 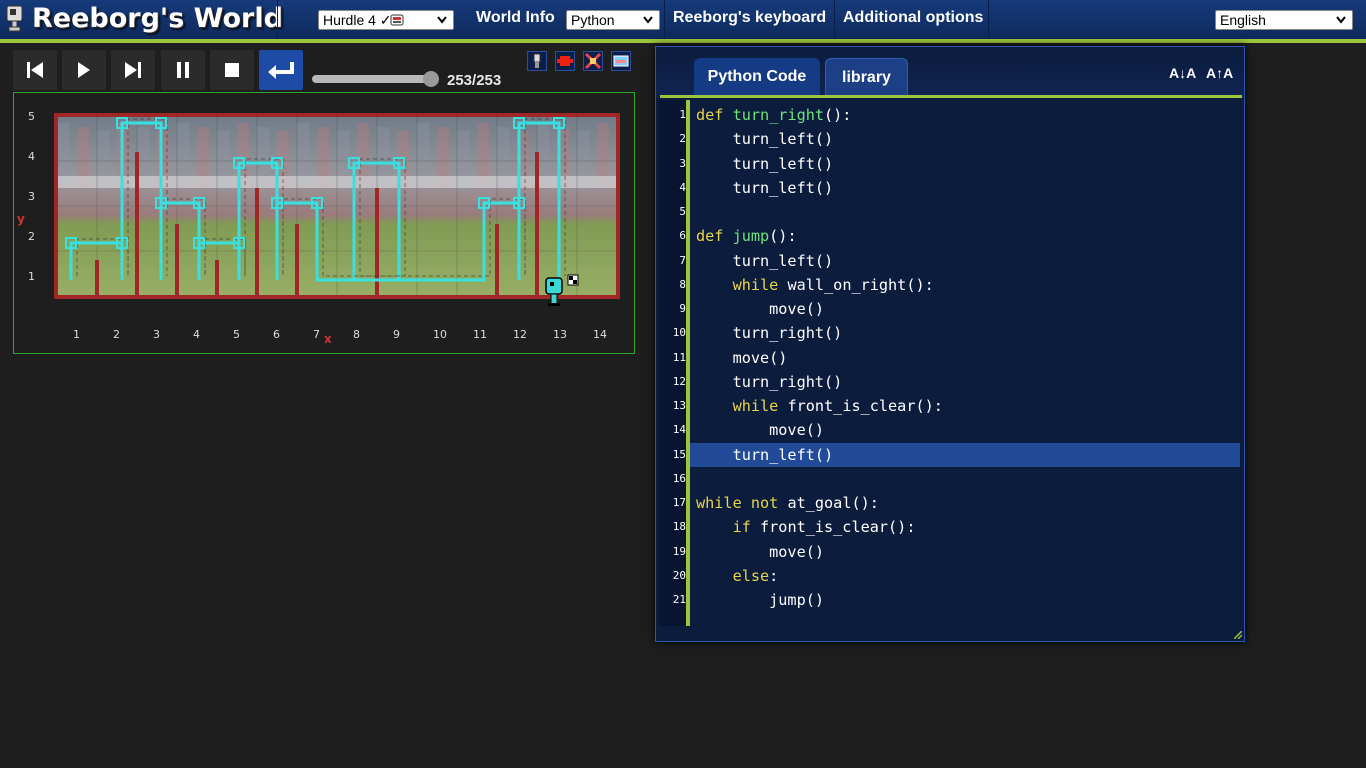 I want to click on code-line: while not at_goal():, so click(x=965, y=503).